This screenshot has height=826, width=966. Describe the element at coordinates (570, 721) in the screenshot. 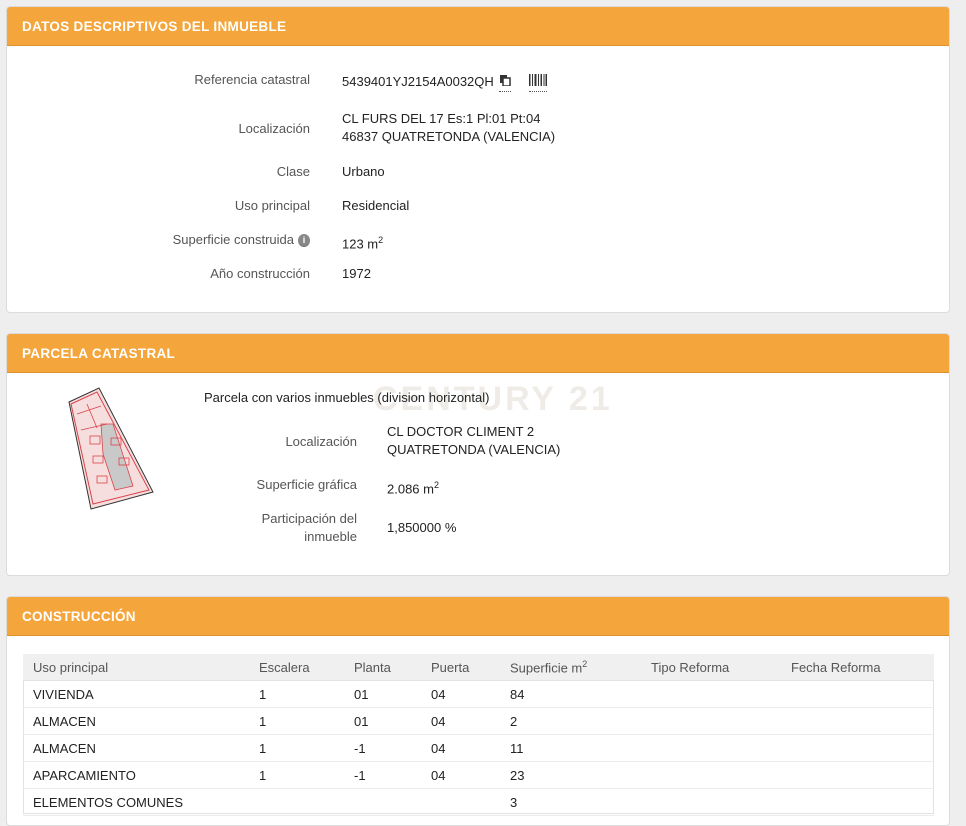

I see `cell: 2` at that location.